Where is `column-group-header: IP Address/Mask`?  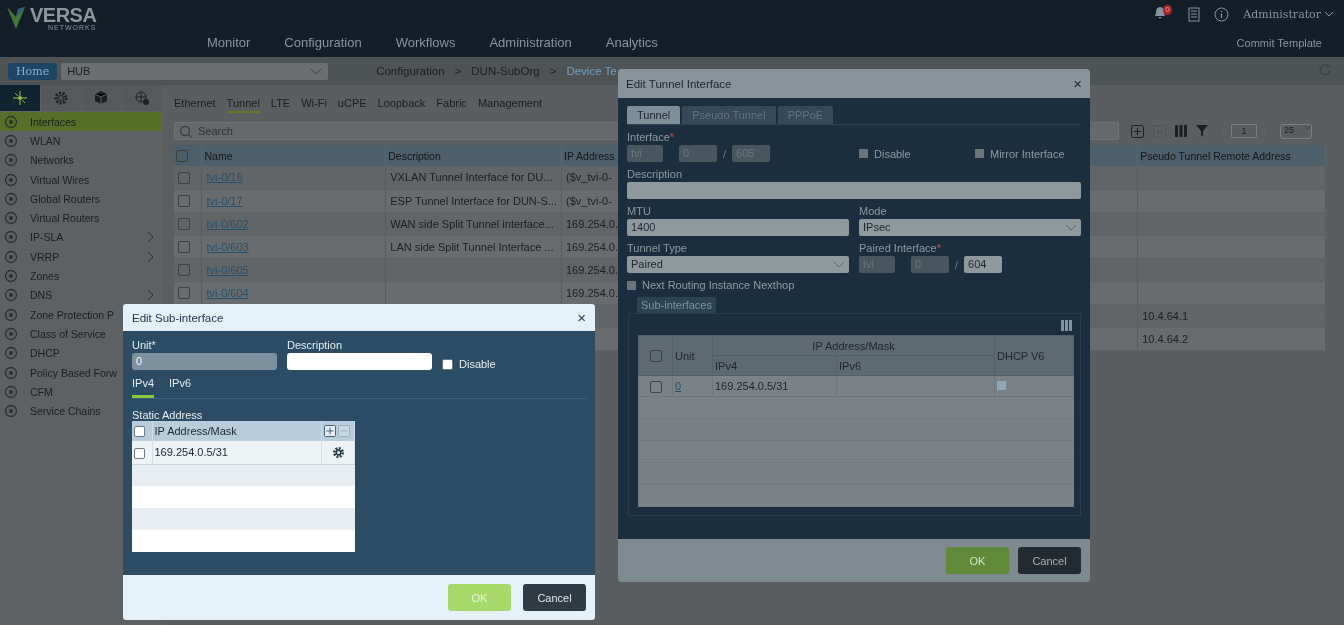
column-group-header: IP Address/Mask is located at coordinates (853, 345).